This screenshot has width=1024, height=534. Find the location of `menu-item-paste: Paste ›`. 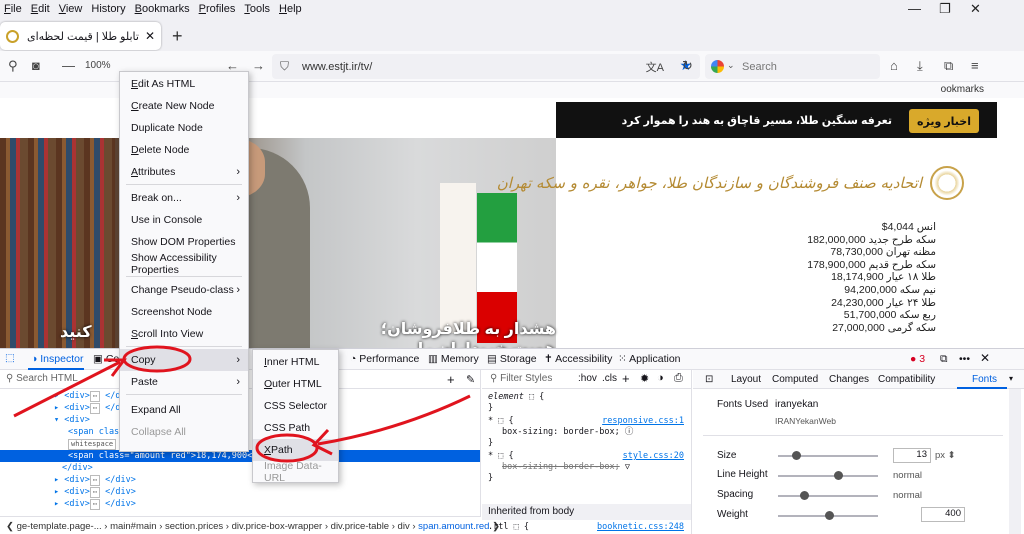

menu-item-paste: Paste › is located at coordinates (184, 382).